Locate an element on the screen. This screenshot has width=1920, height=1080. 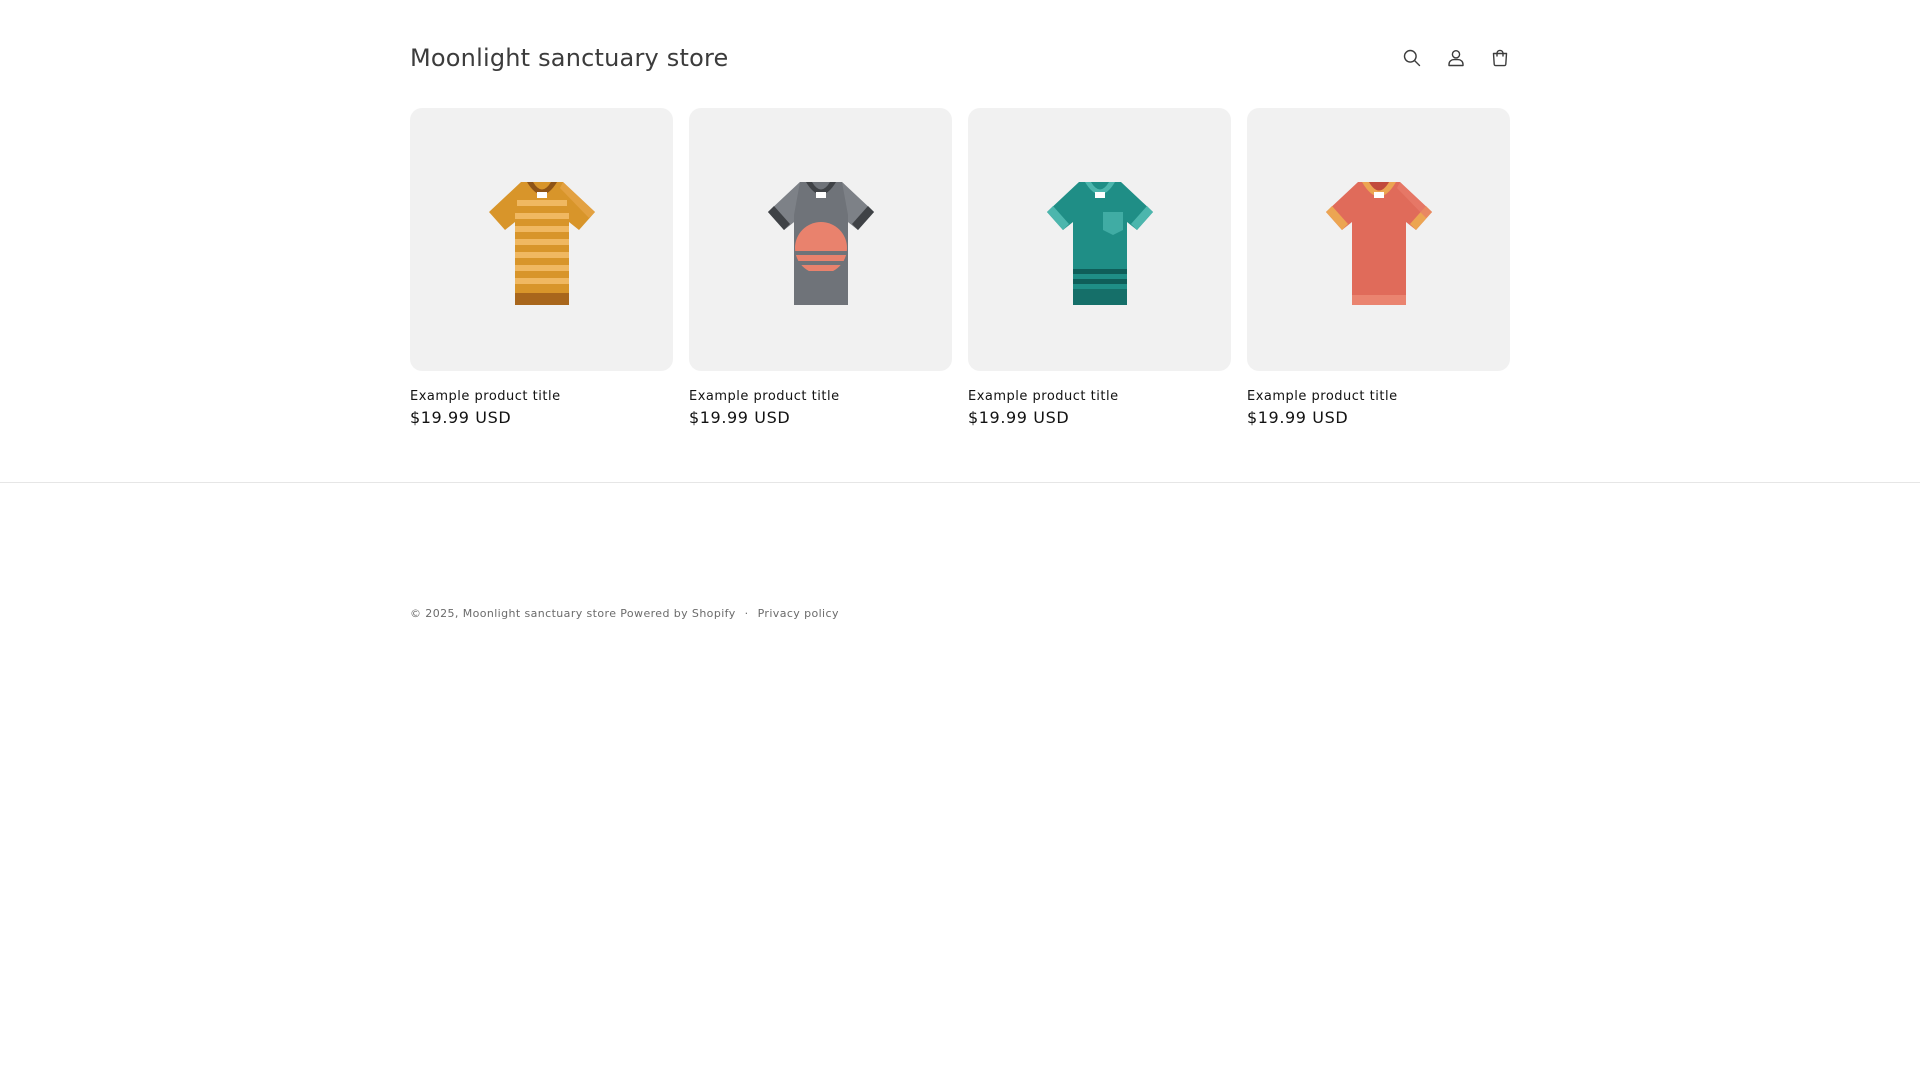
powered-by-link: Powered by Shopify is located at coordinates (677, 613).